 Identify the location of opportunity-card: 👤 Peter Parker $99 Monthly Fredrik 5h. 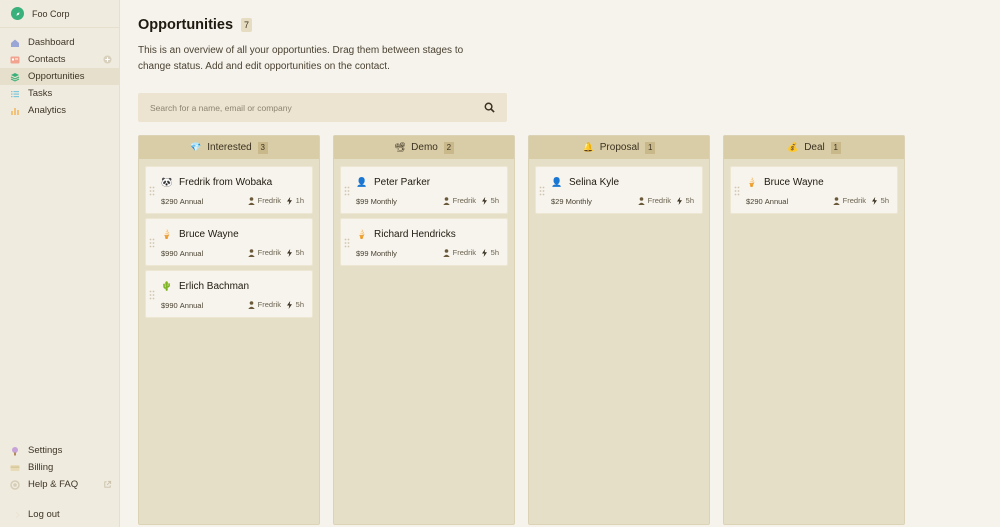
(424, 190).